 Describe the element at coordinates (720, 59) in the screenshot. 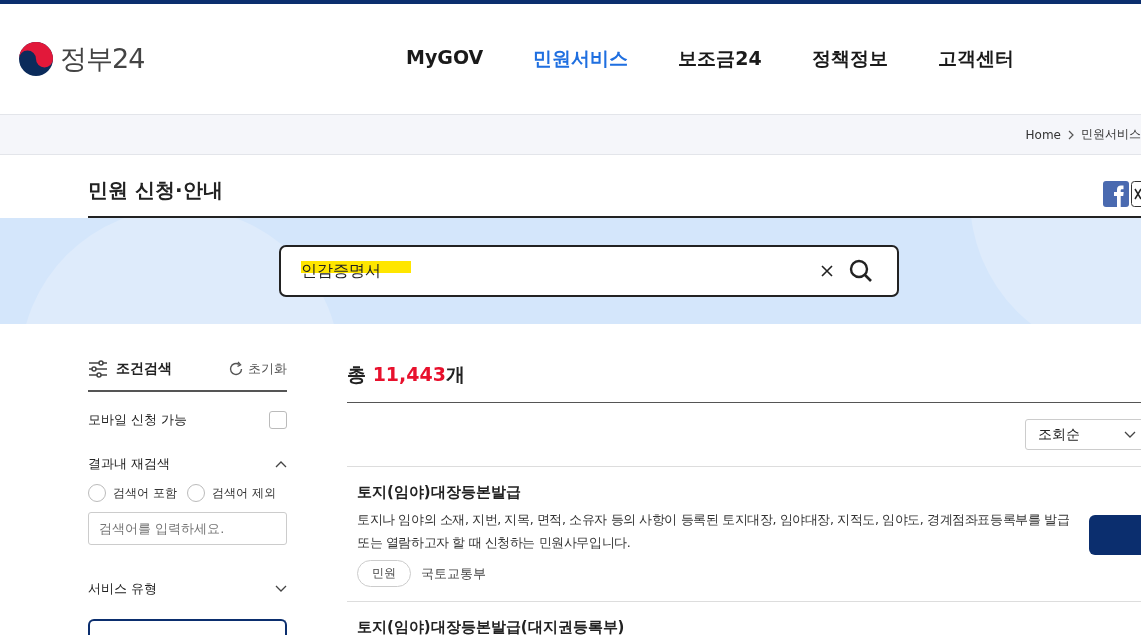

I see `nav-link: 보조금24` at that location.